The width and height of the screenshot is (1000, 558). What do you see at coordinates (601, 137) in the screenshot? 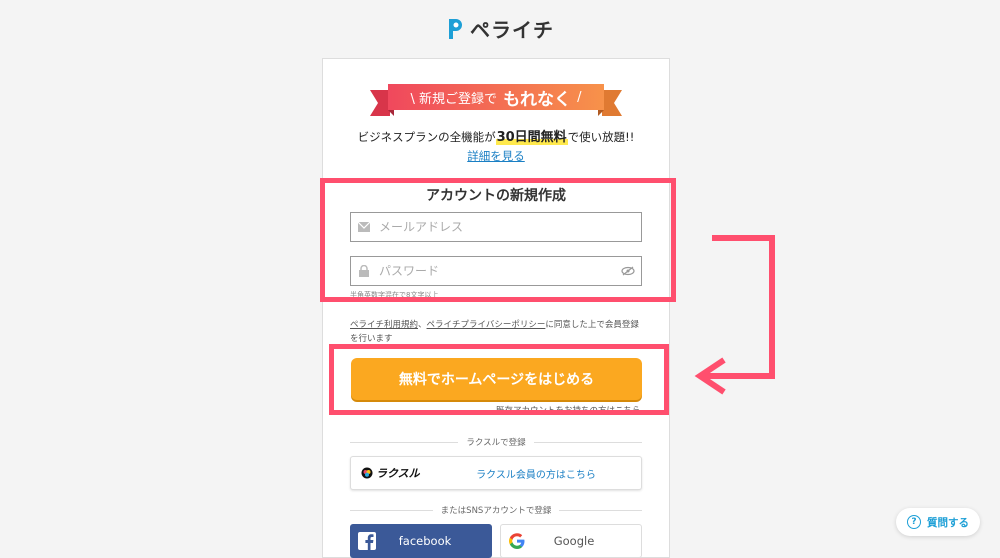
I see `plan-after: で使い放題!!` at bounding box center [601, 137].